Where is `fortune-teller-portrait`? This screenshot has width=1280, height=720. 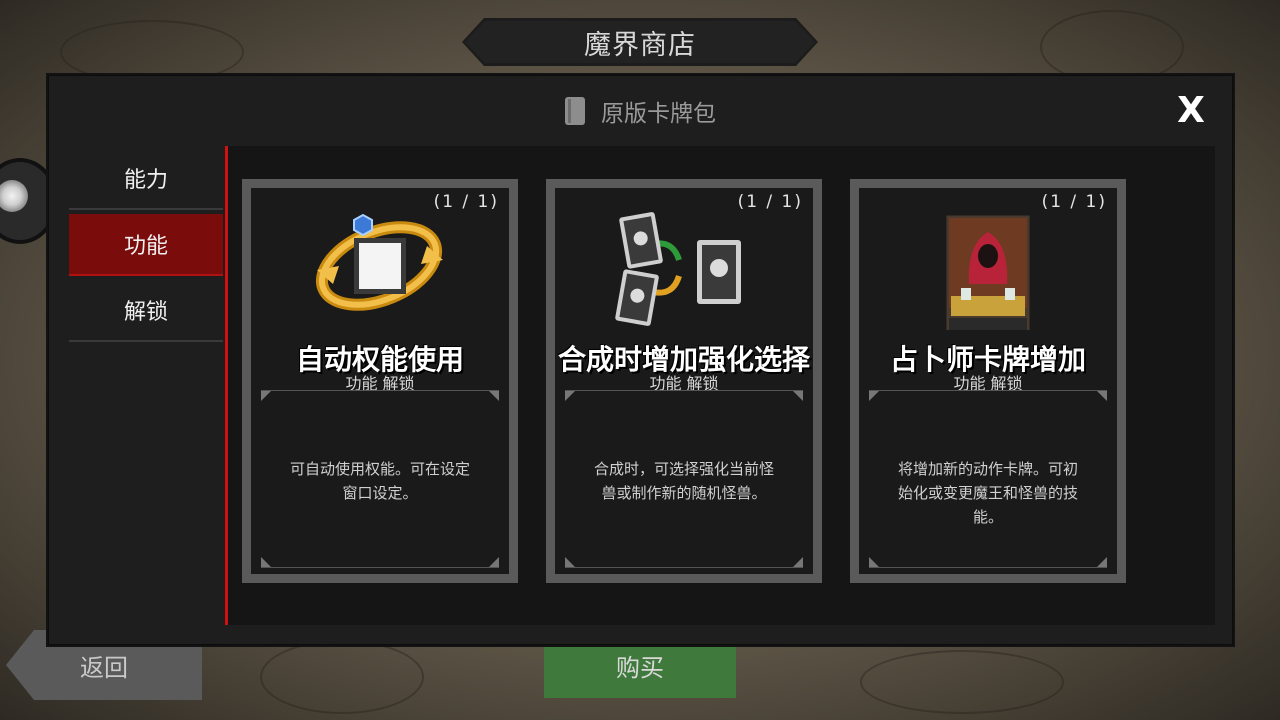
fortune-teller-portrait is located at coordinates (988, 271).